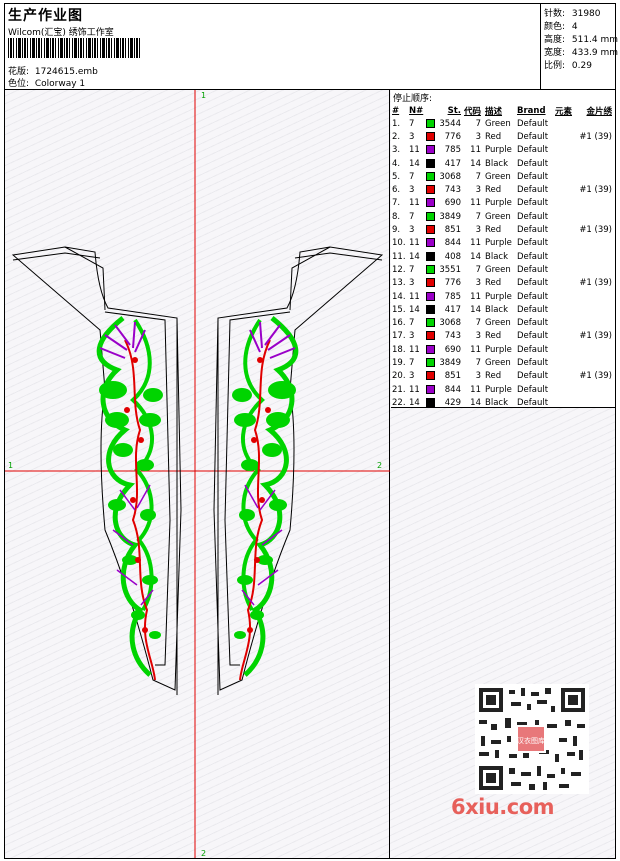  I want to click on stat-height: 高度: 511.4 mm, so click(581, 40).